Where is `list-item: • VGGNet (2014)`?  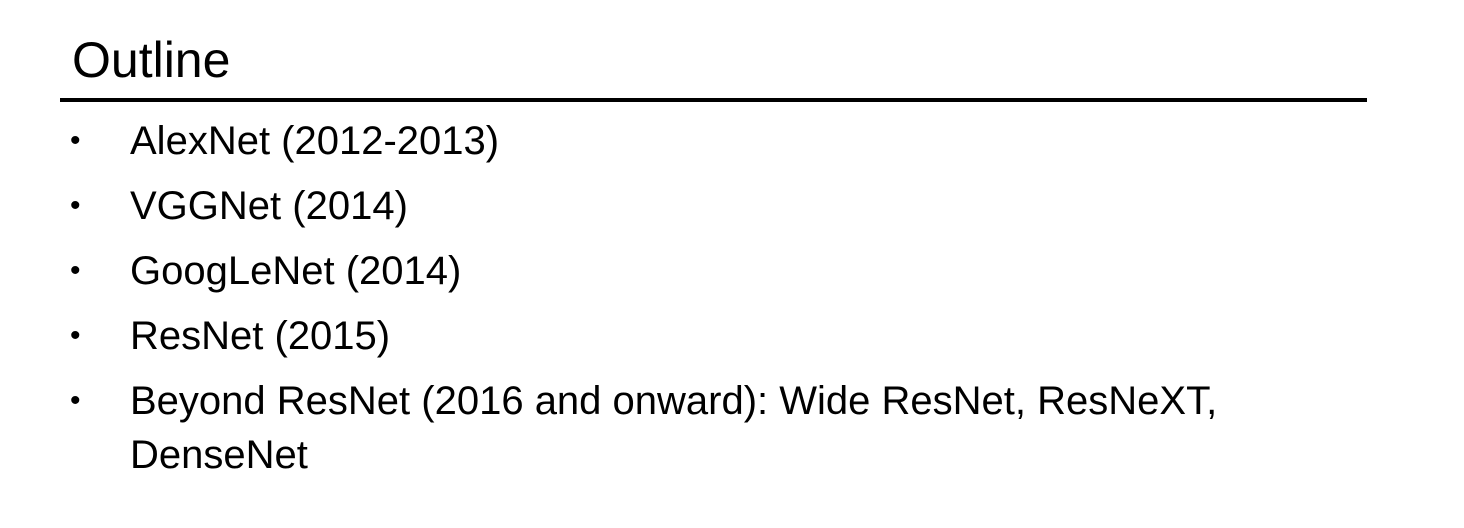
list-item: • VGGNet (2014) is located at coordinates (720, 206).